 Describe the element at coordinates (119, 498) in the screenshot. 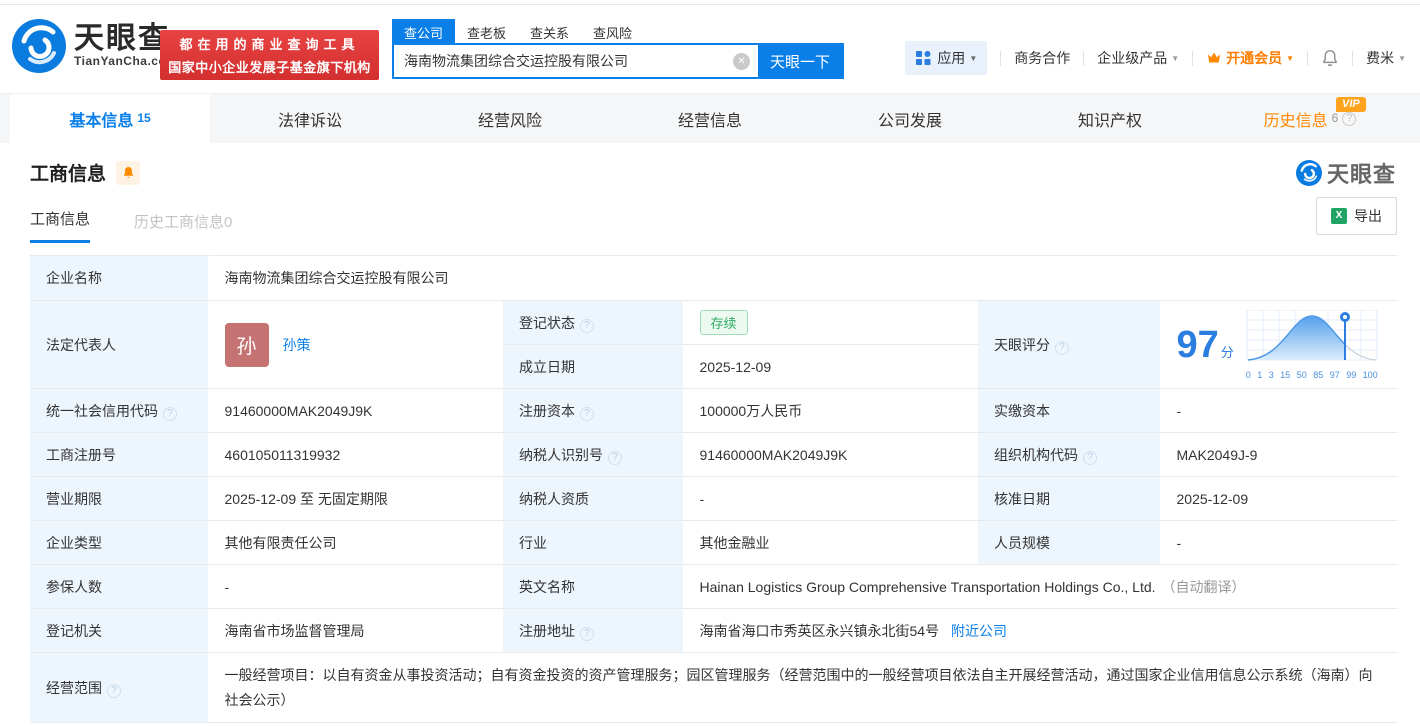

I see `label-business-term: 营业期限` at that location.